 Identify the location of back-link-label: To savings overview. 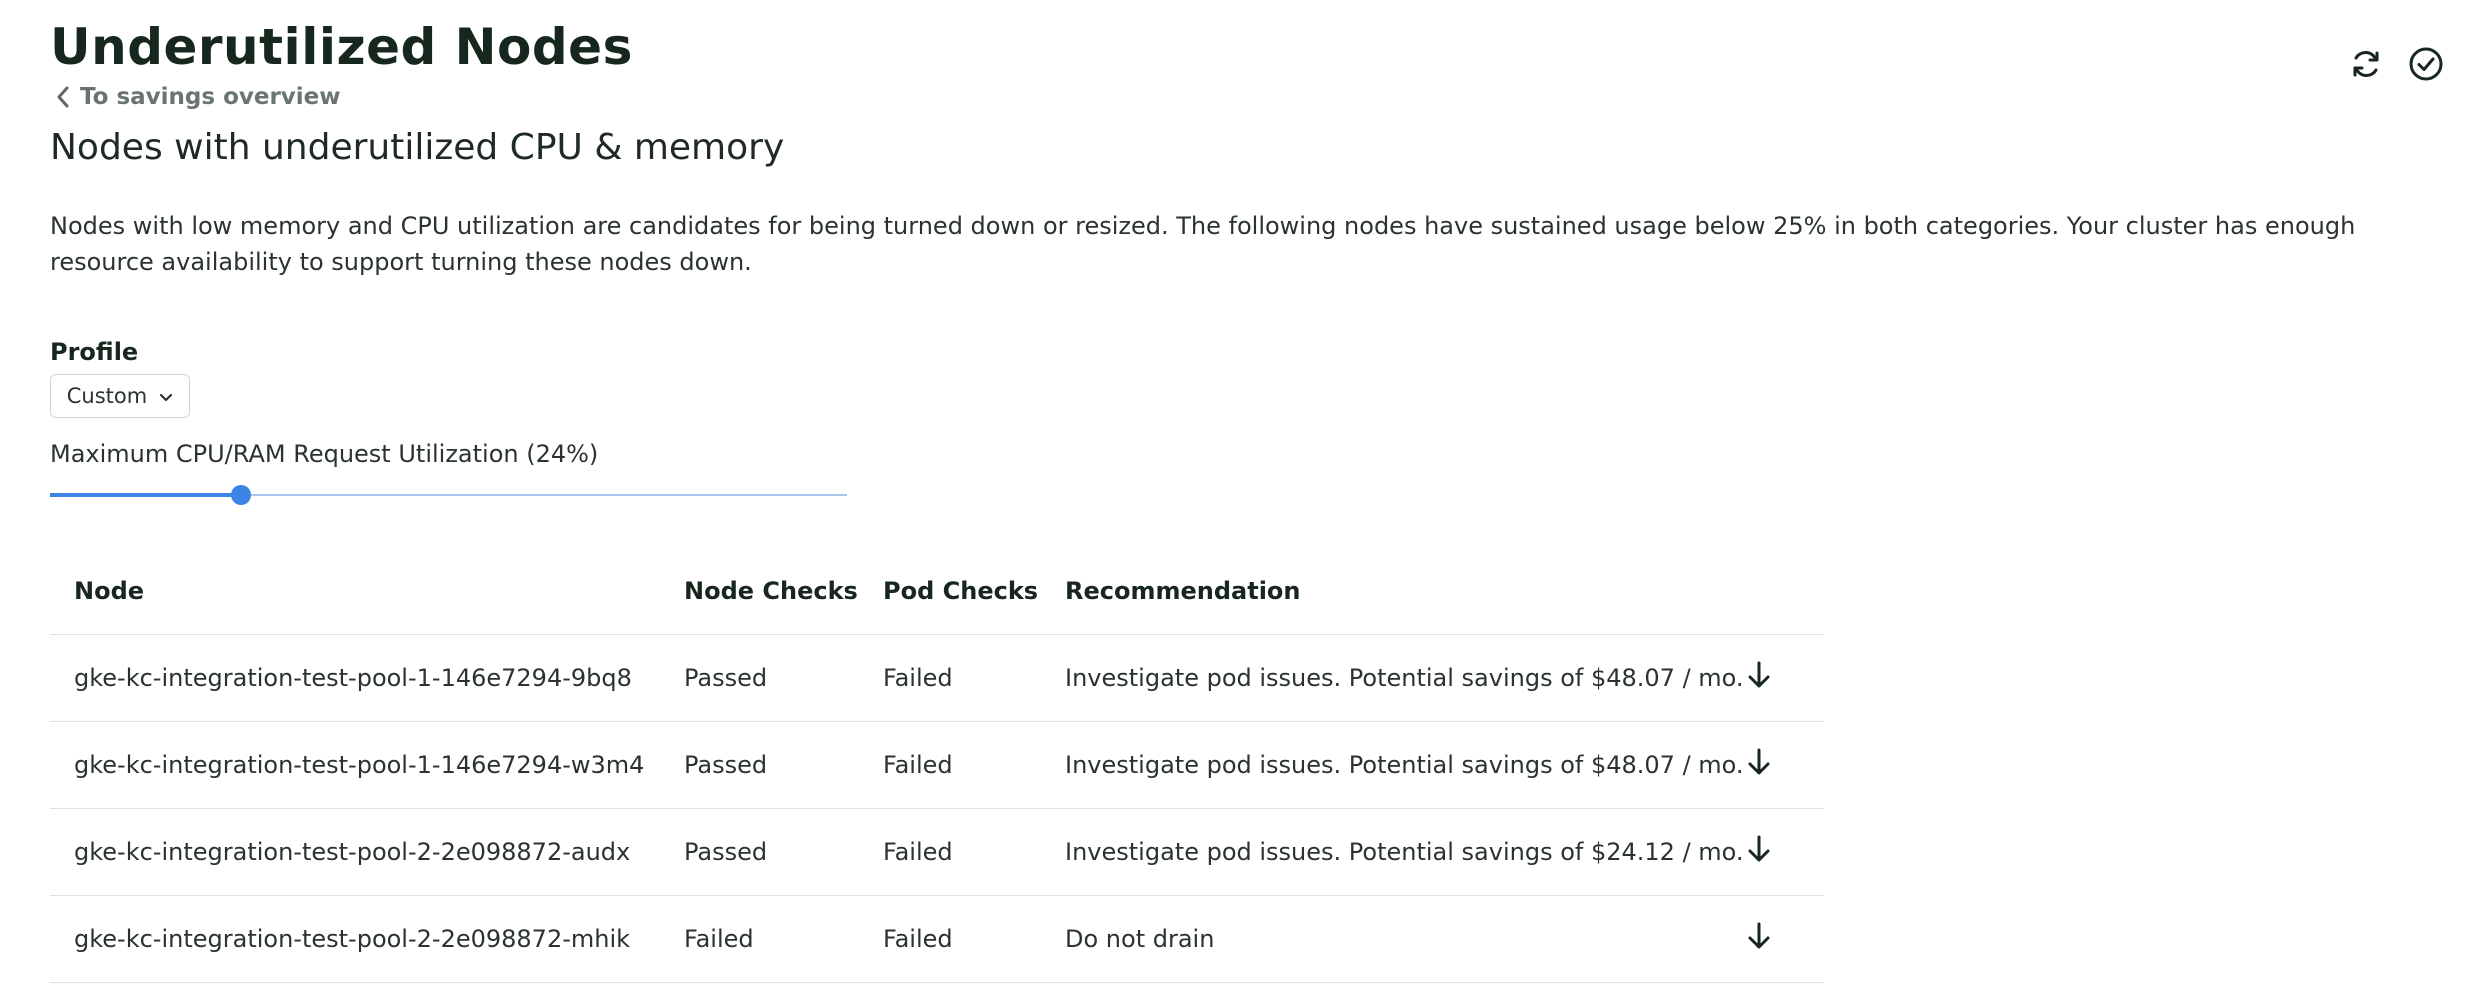
(210, 97).